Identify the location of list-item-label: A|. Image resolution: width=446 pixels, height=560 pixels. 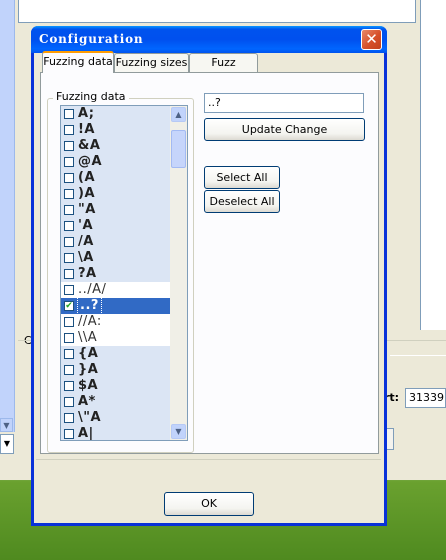
(86, 433).